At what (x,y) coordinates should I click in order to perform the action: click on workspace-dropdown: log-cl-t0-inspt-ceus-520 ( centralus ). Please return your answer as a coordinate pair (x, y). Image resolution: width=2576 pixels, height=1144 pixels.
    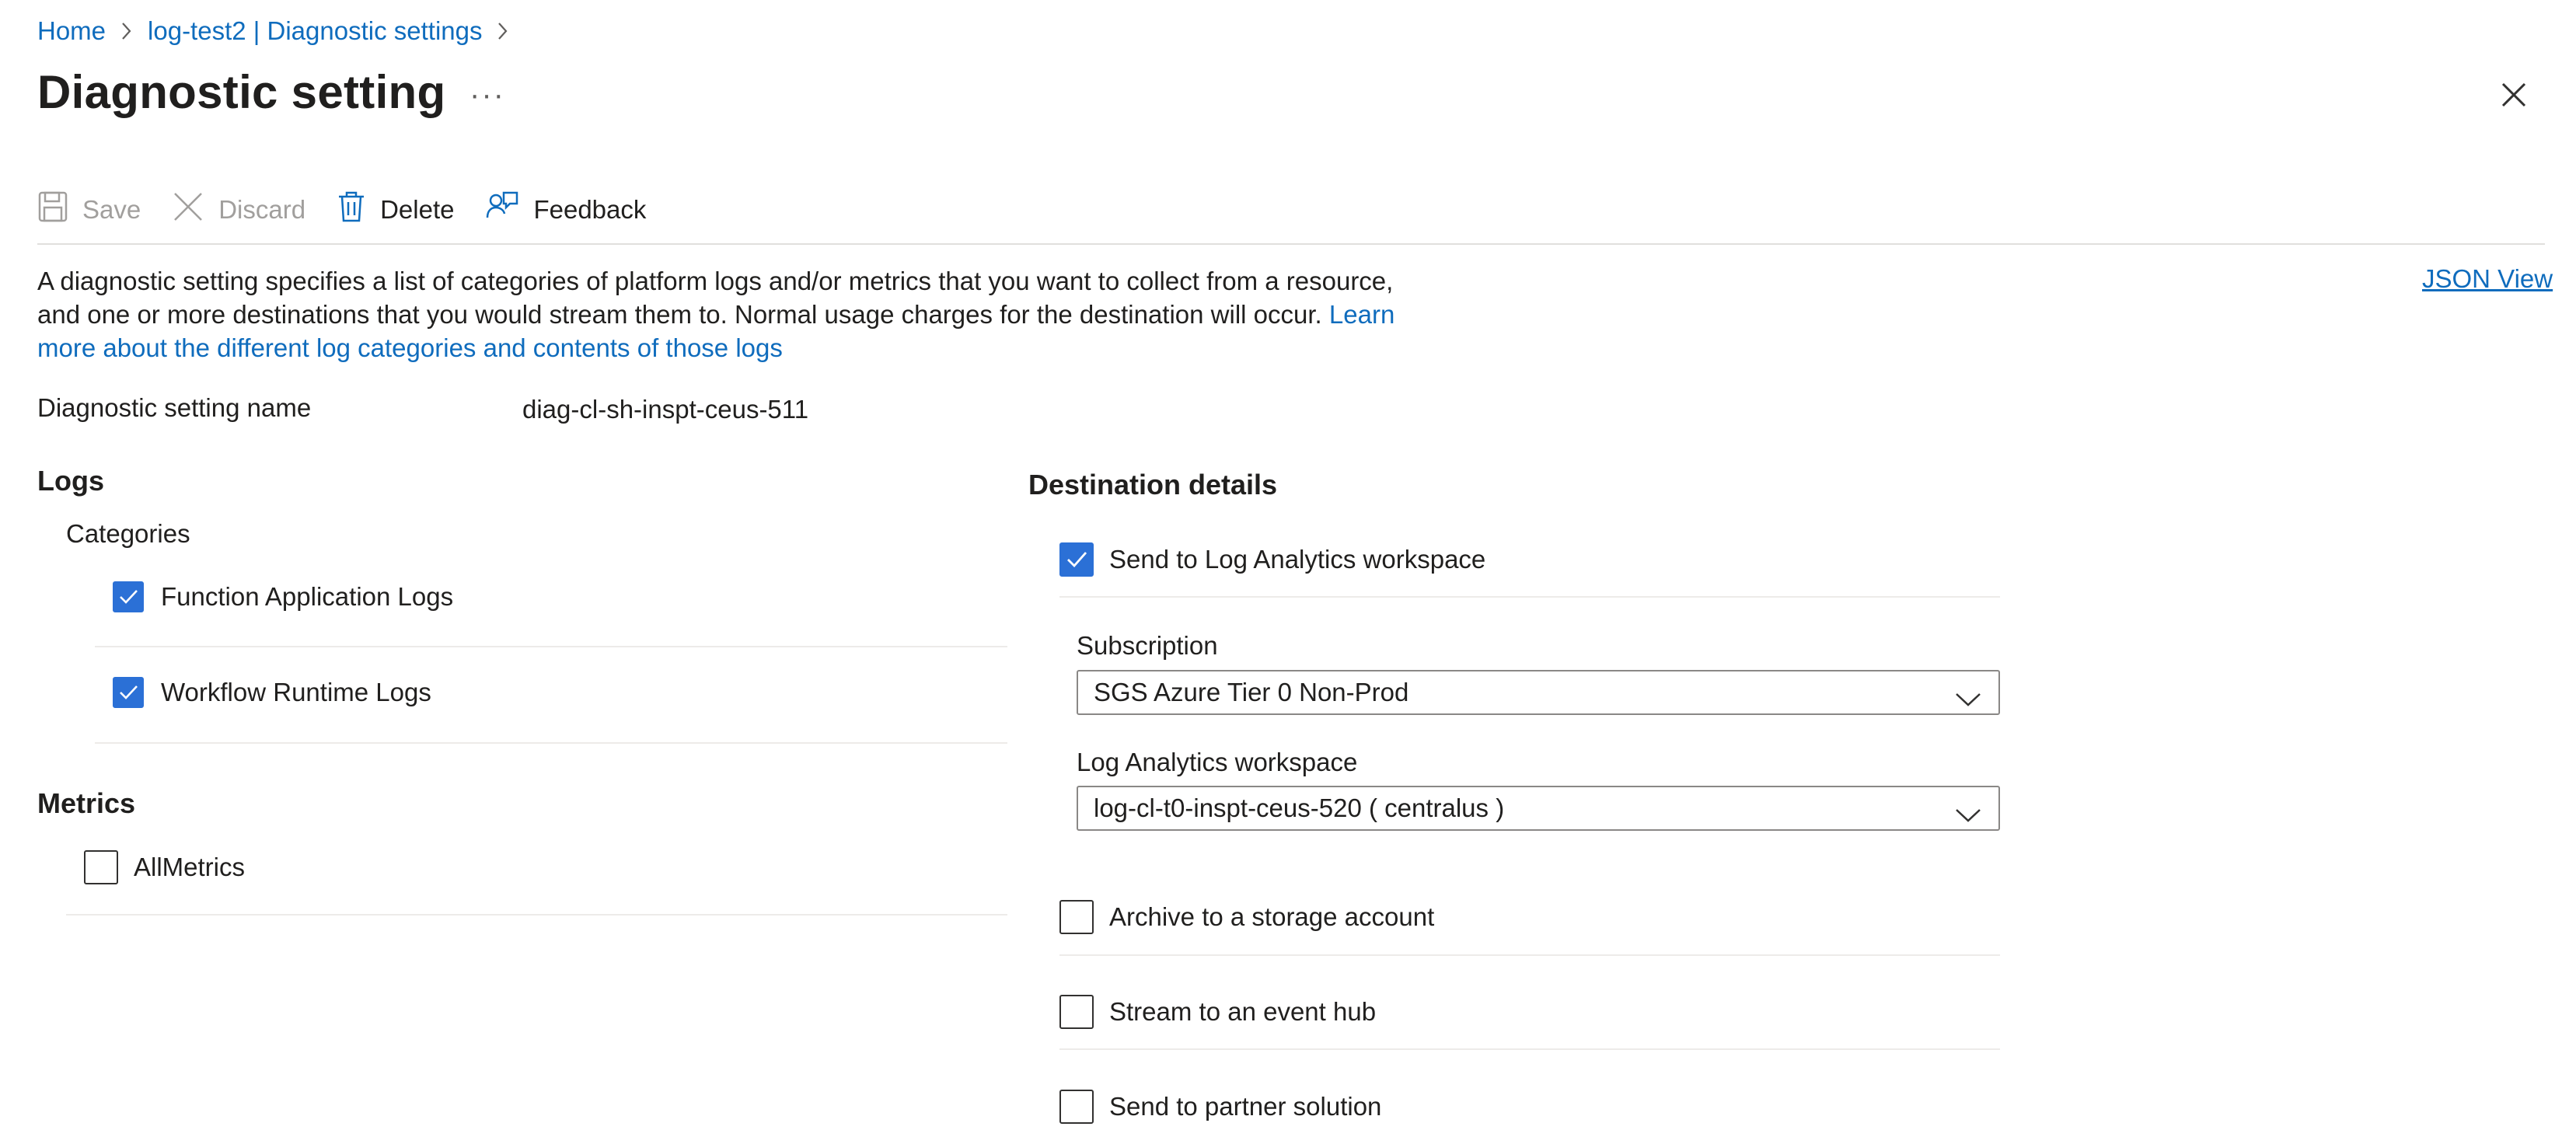
    Looking at the image, I should click on (1539, 809).